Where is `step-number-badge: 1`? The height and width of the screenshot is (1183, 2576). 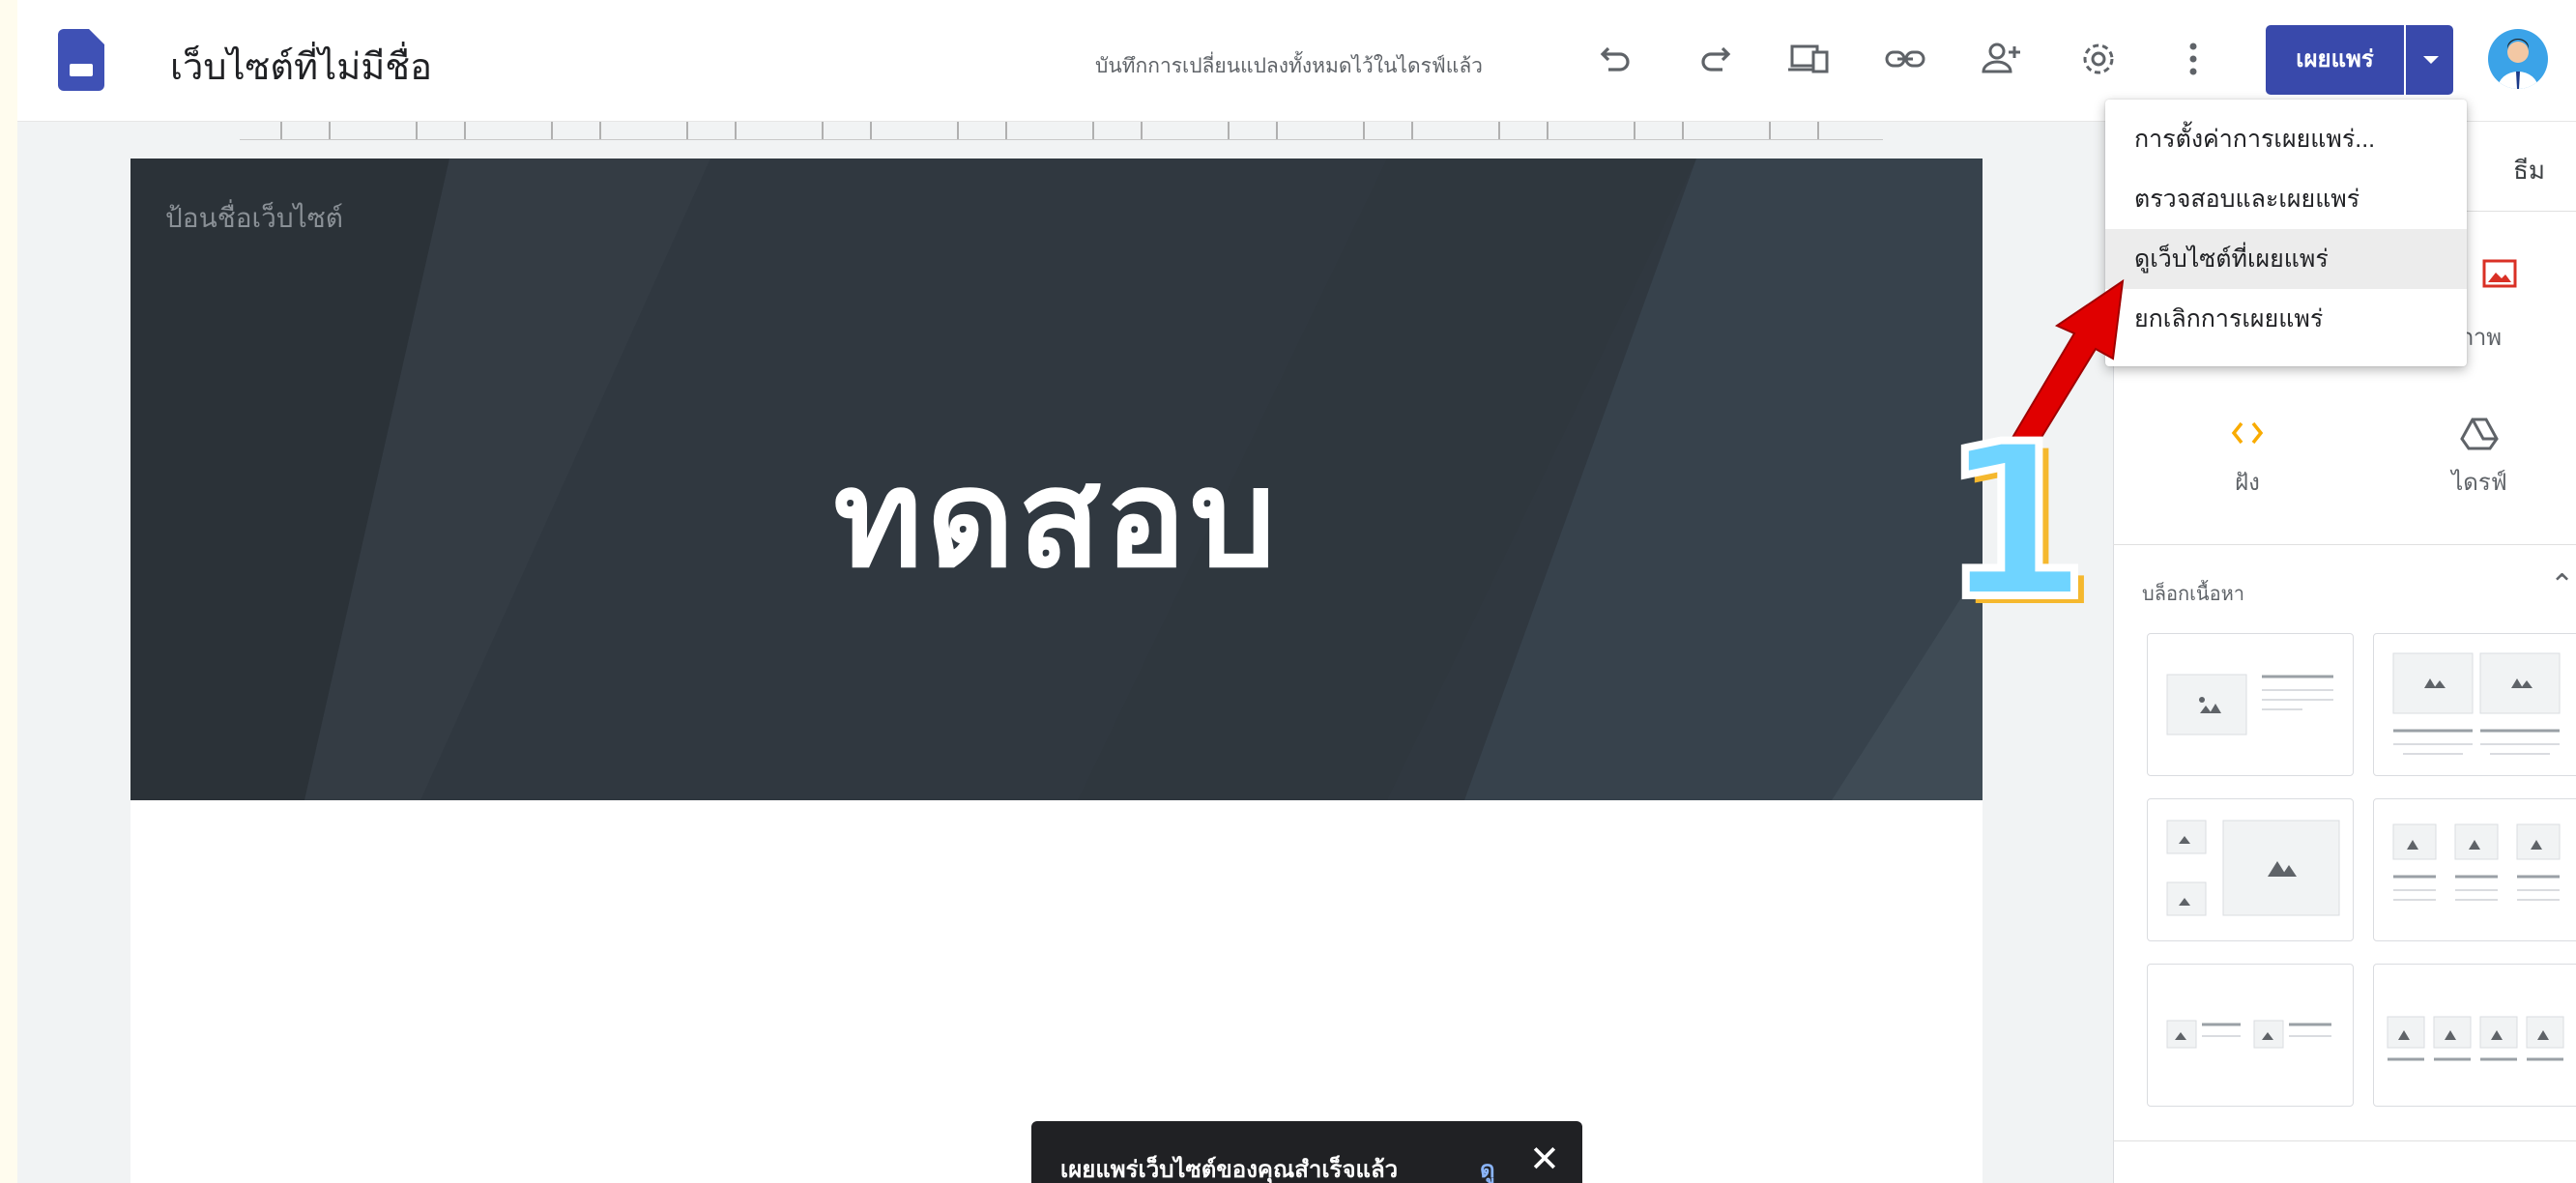 step-number-badge: 1 is located at coordinates (2015, 522).